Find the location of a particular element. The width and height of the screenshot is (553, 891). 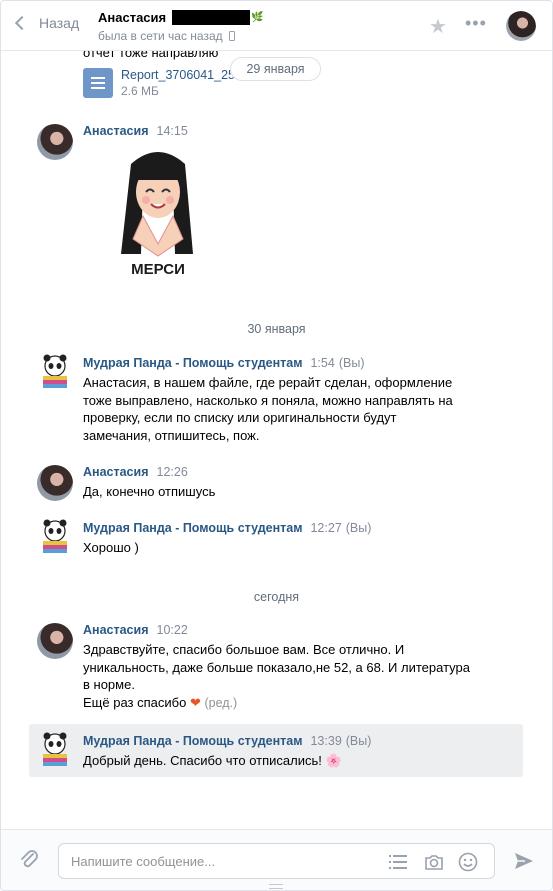

message-author: Мудрая Панда - Помощь студентам 1:54 (Вы) is located at coordinates (223, 363).